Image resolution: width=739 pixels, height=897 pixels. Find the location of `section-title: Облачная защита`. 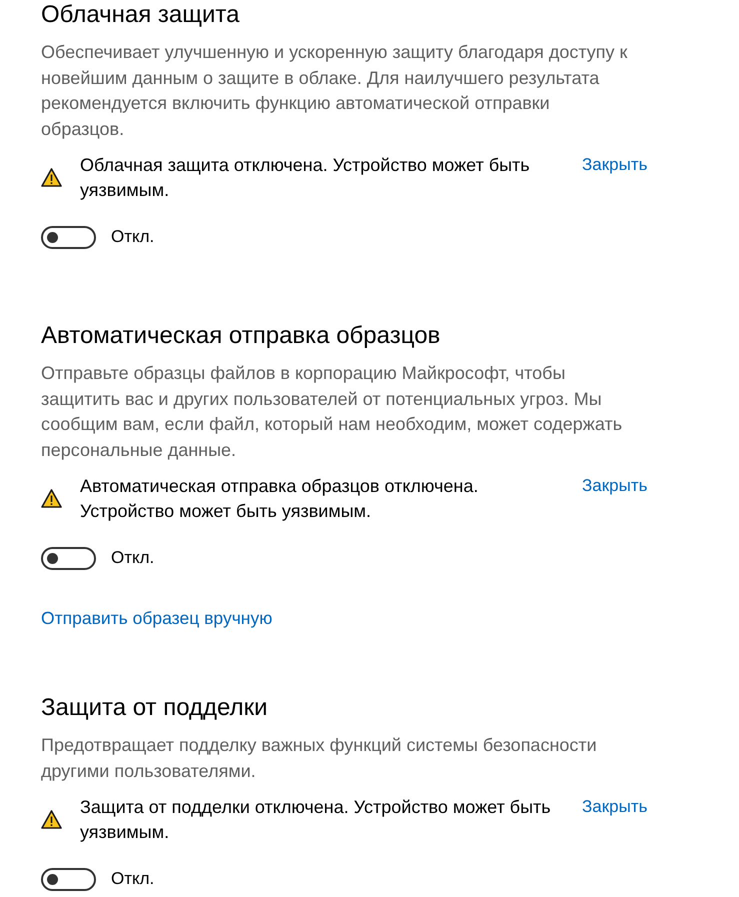

section-title: Облачная защита is located at coordinates (140, 15).